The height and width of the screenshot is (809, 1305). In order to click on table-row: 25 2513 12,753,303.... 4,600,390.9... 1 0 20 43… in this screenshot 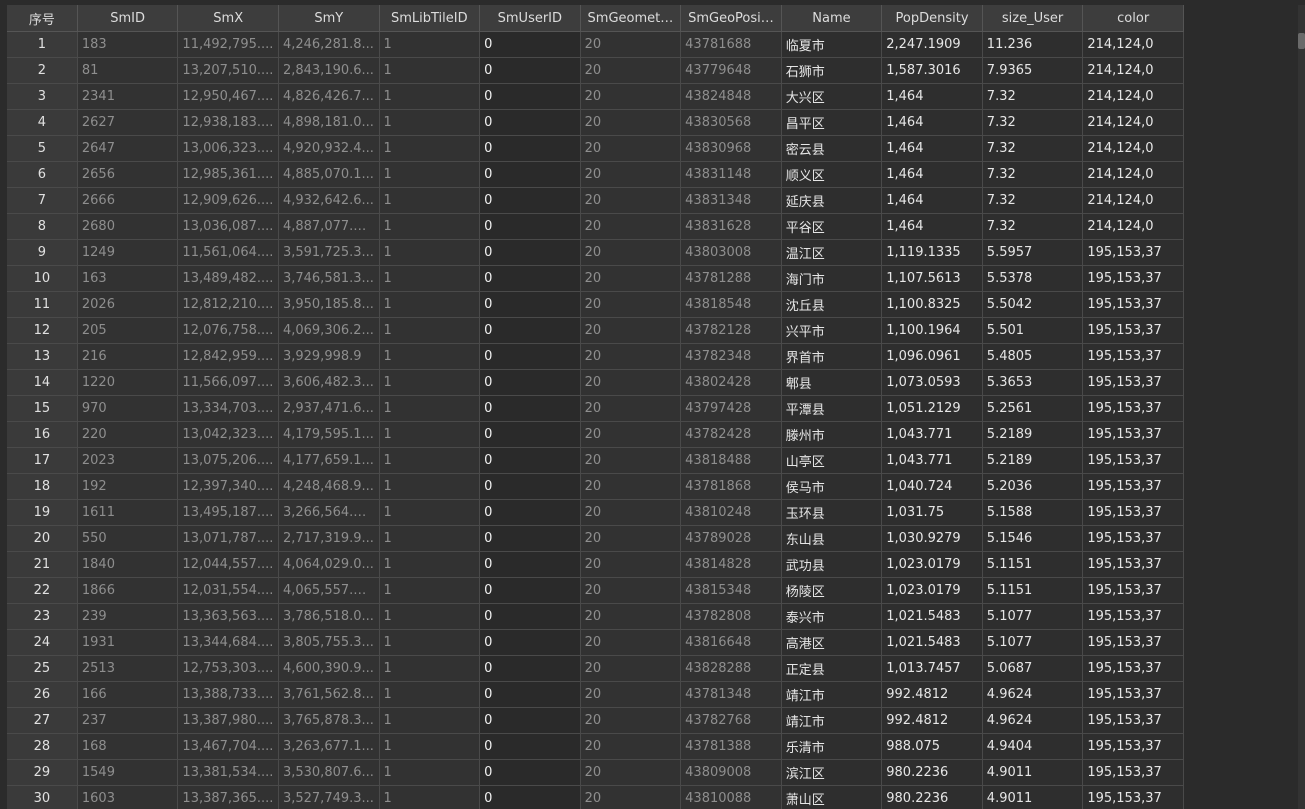, I will do `click(595, 668)`.